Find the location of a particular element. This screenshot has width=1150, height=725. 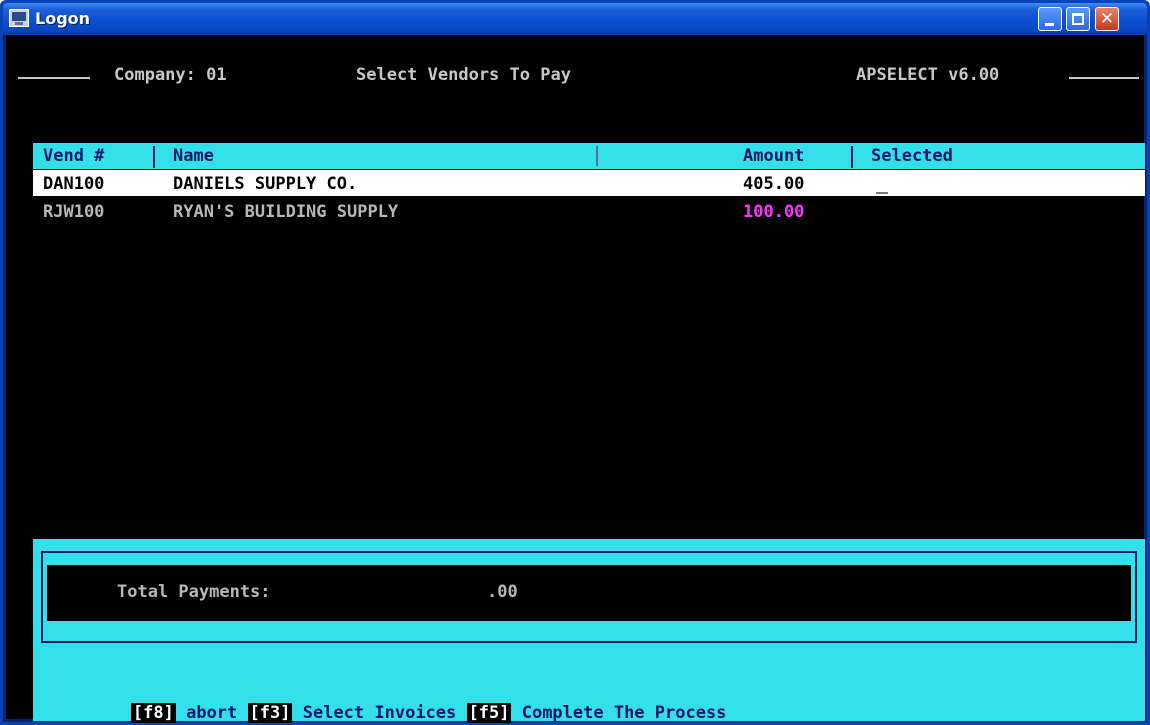

close-icon: ✕ is located at coordinates (1107, 19).